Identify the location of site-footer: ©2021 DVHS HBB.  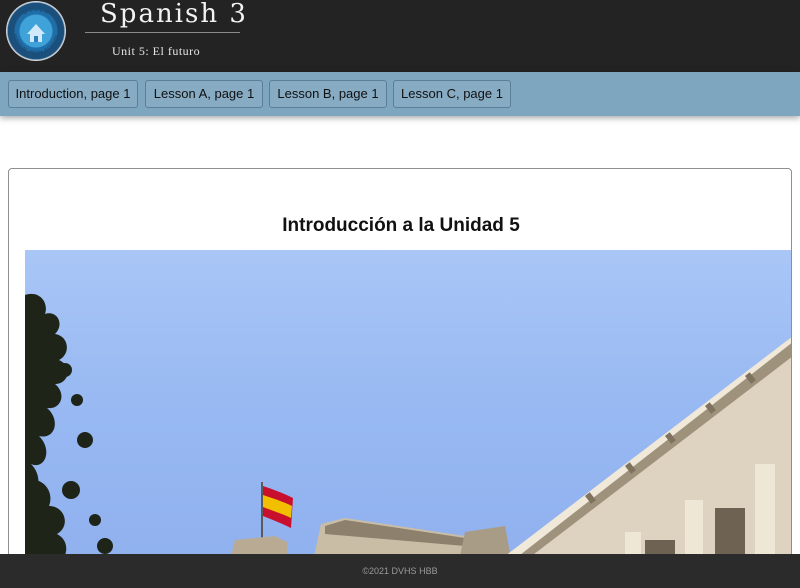
(400, 571).